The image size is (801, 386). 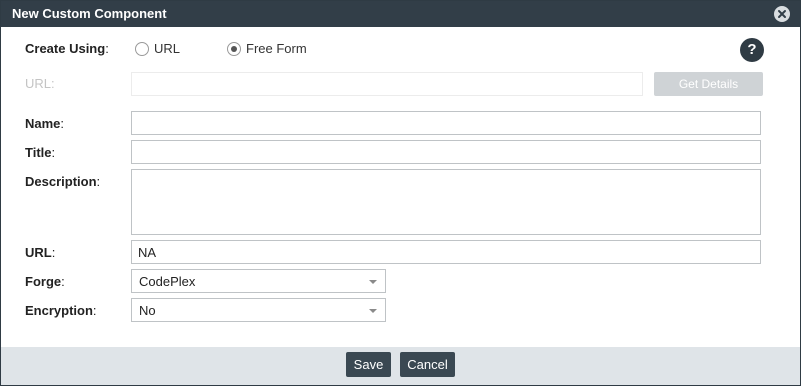 What do you see at coordinates (752, 50) in the screenshot?
I see `question-mark-icon: ?` at bounding box center [752, 50].